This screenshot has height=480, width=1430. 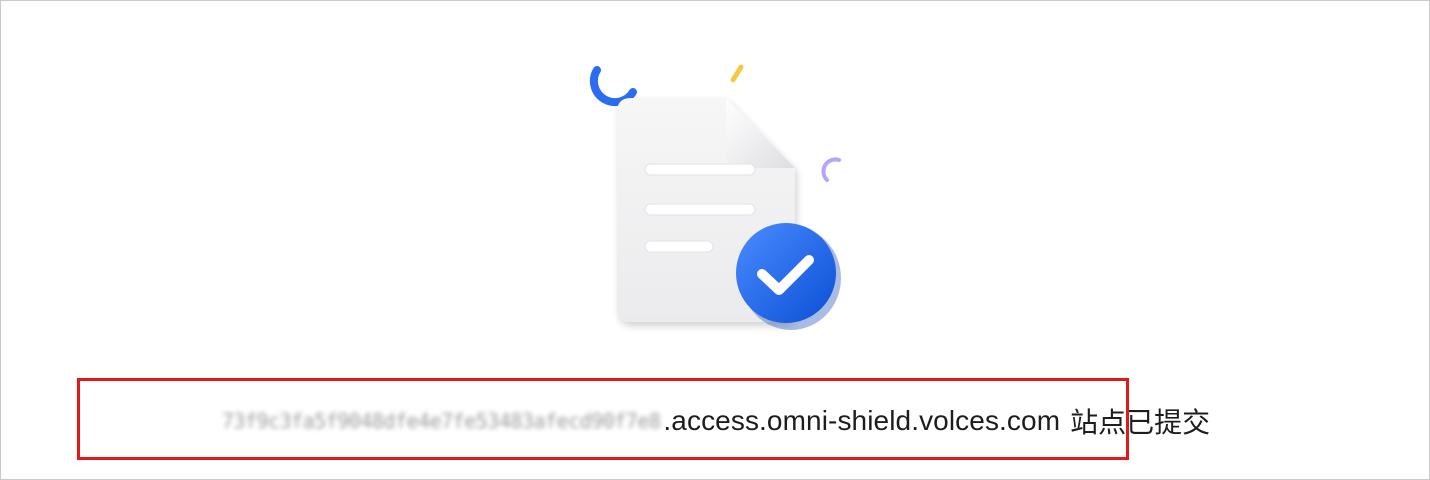 I want to click on purple-arc-icon, so click(x=831, y=169).